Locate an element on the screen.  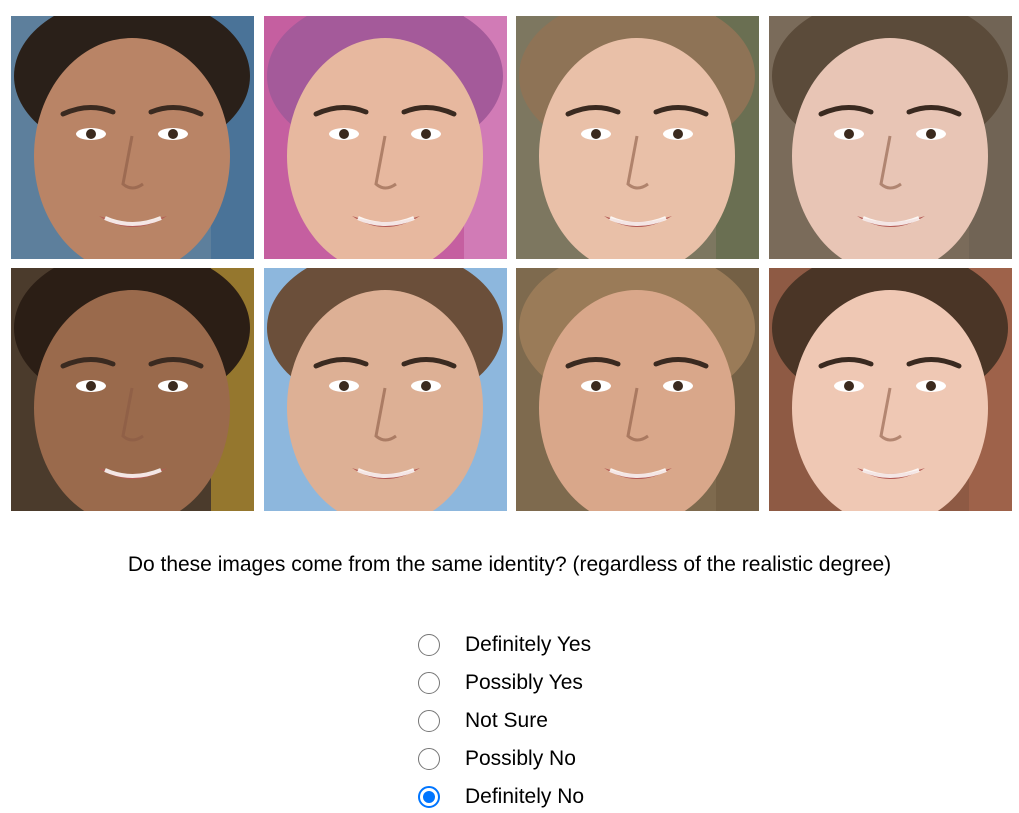
option-definitely-no: Definitely No is located at coordinates (504, 795).